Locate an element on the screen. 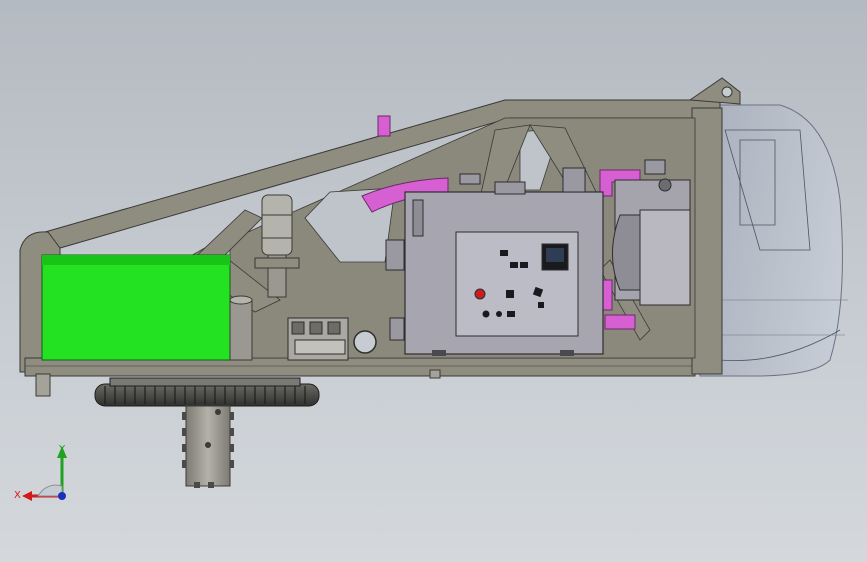  y-axis-label: Y is located at coordinates (62, 449).